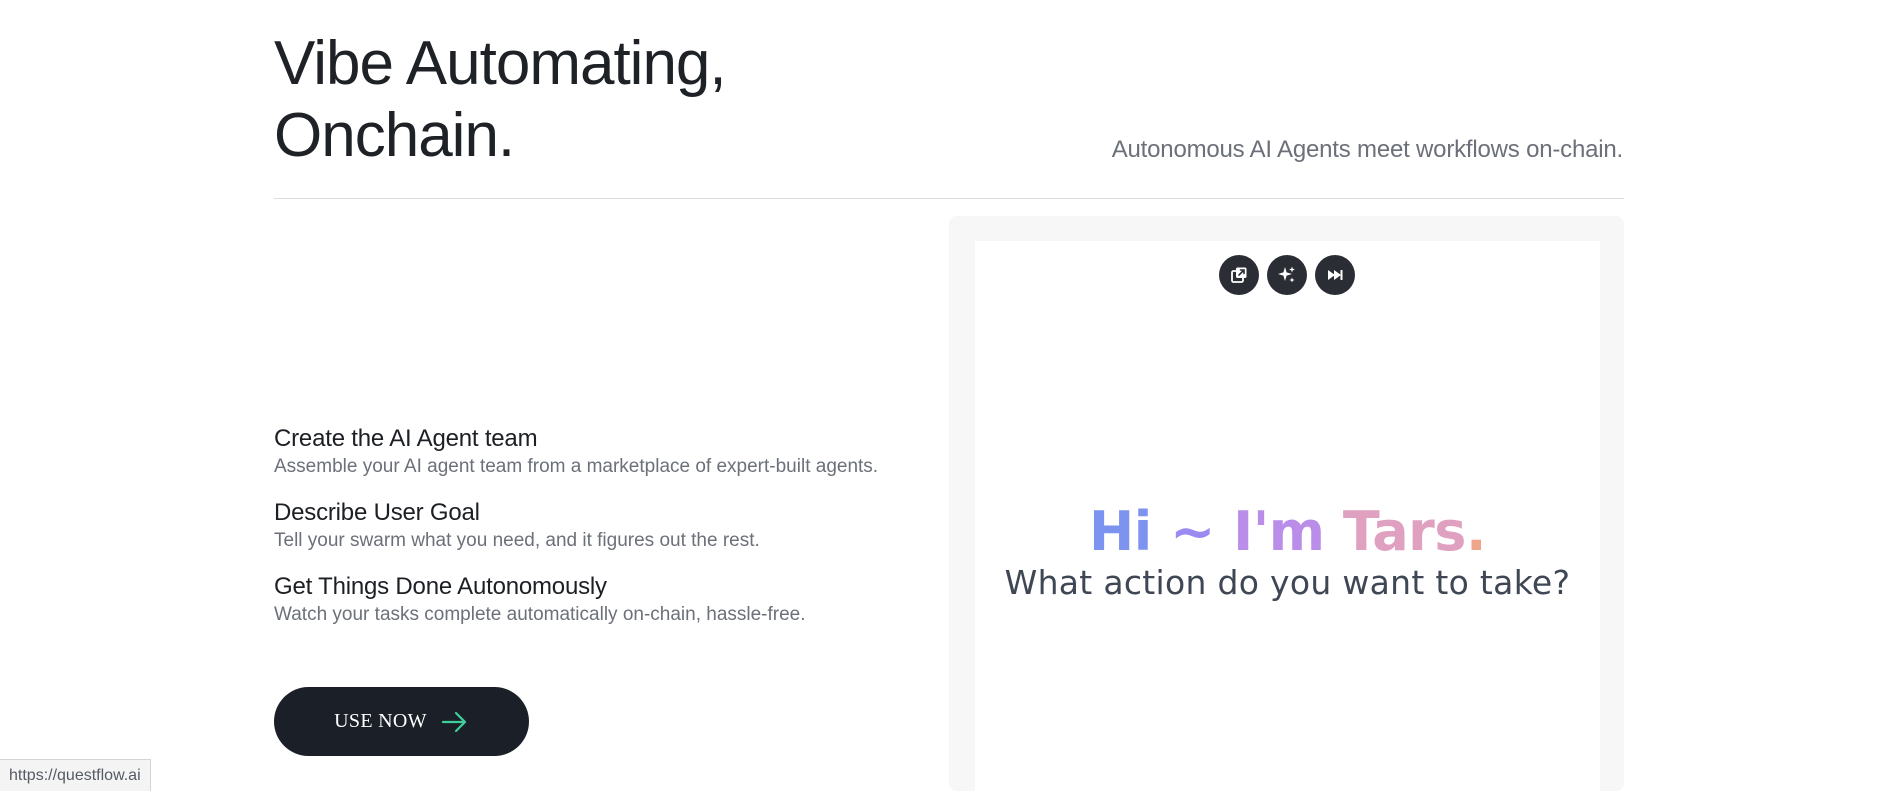 The height and width of the screenshot is (791, 1897). I want to click on greeting-tilde: ~, so click(1192, 531).